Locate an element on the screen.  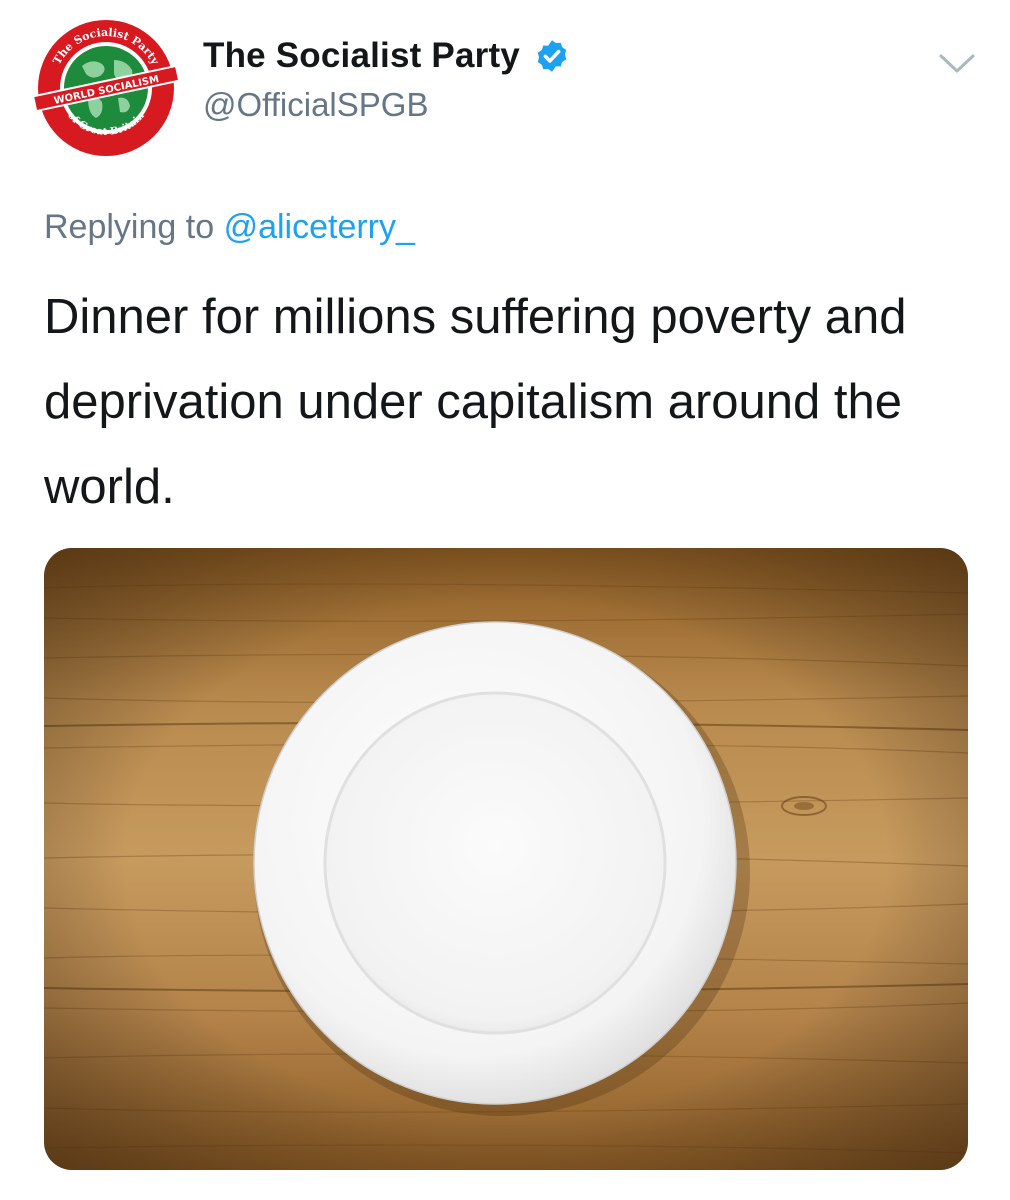
verified-badge-icon is located at coordinates (552, 56).